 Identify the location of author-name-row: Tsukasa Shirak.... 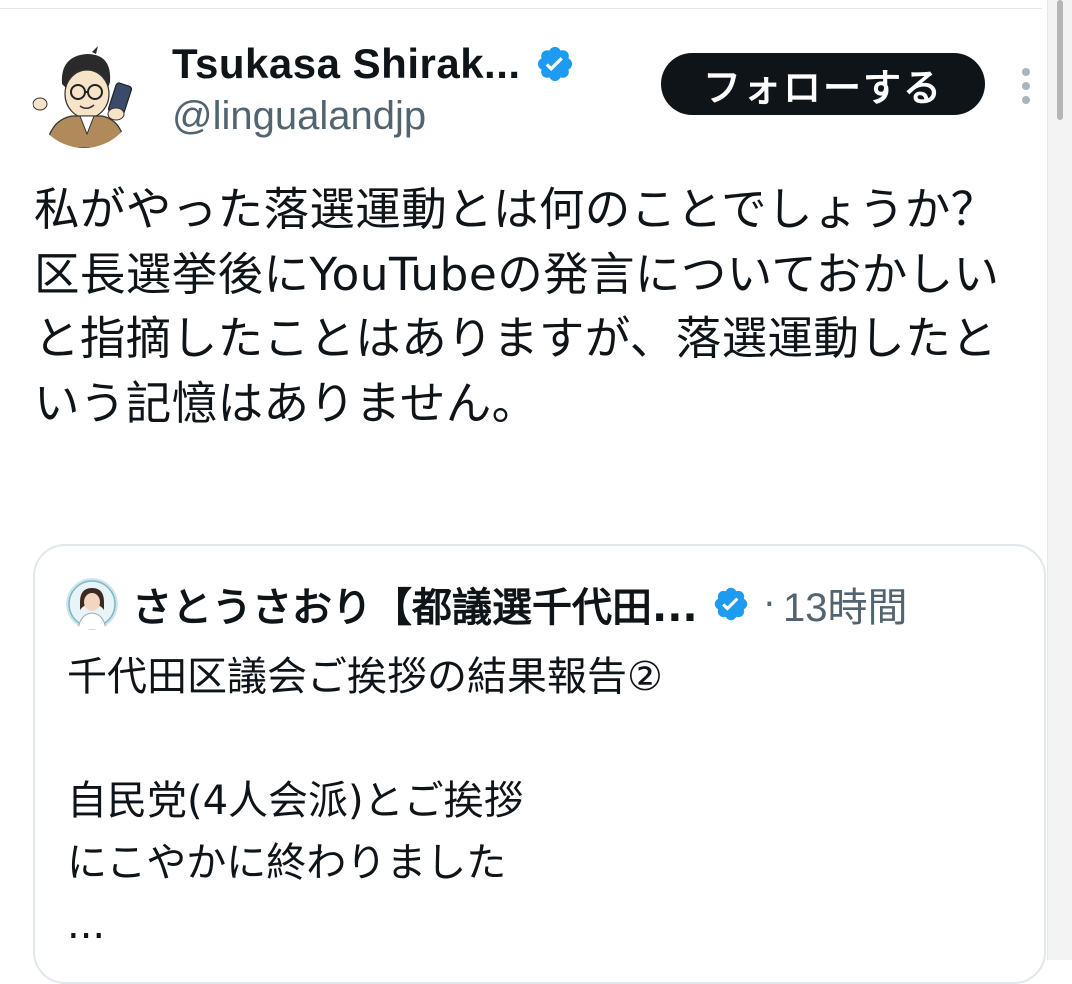
(373, 64).